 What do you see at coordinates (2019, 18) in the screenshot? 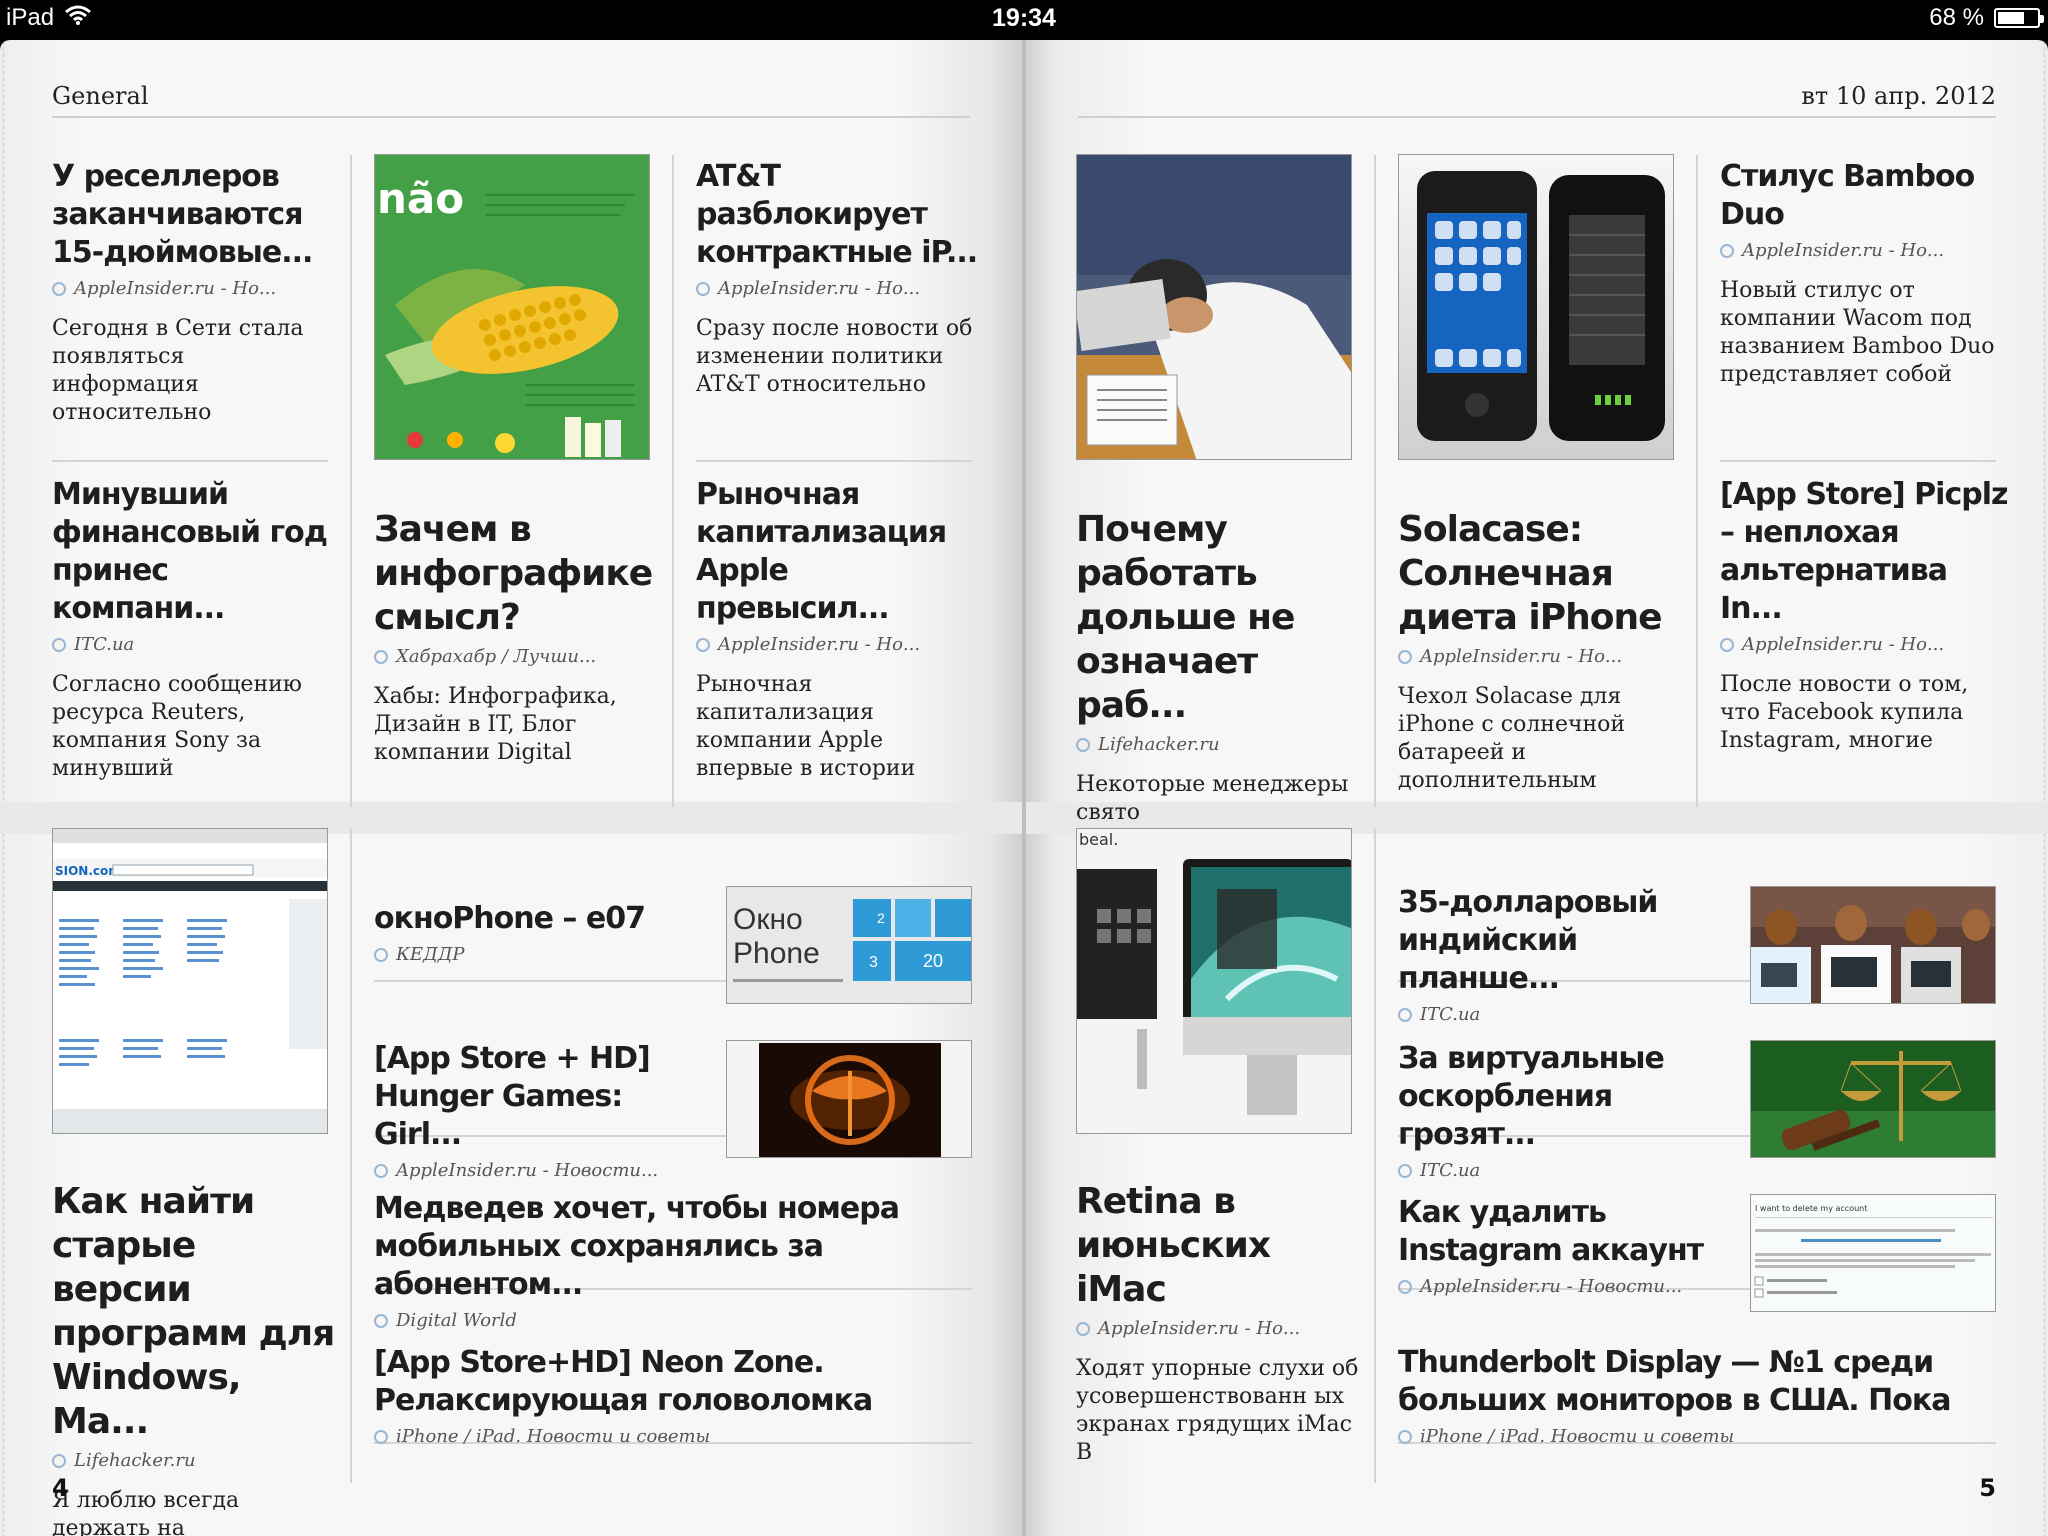
I see `battery-icon` at bounding box center [2019, 18].